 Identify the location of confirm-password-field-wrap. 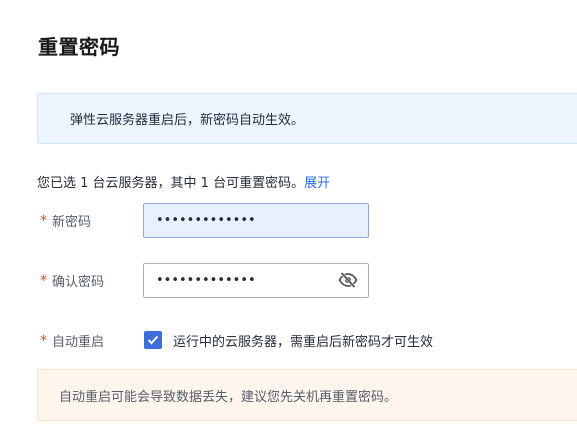
(256, 280).